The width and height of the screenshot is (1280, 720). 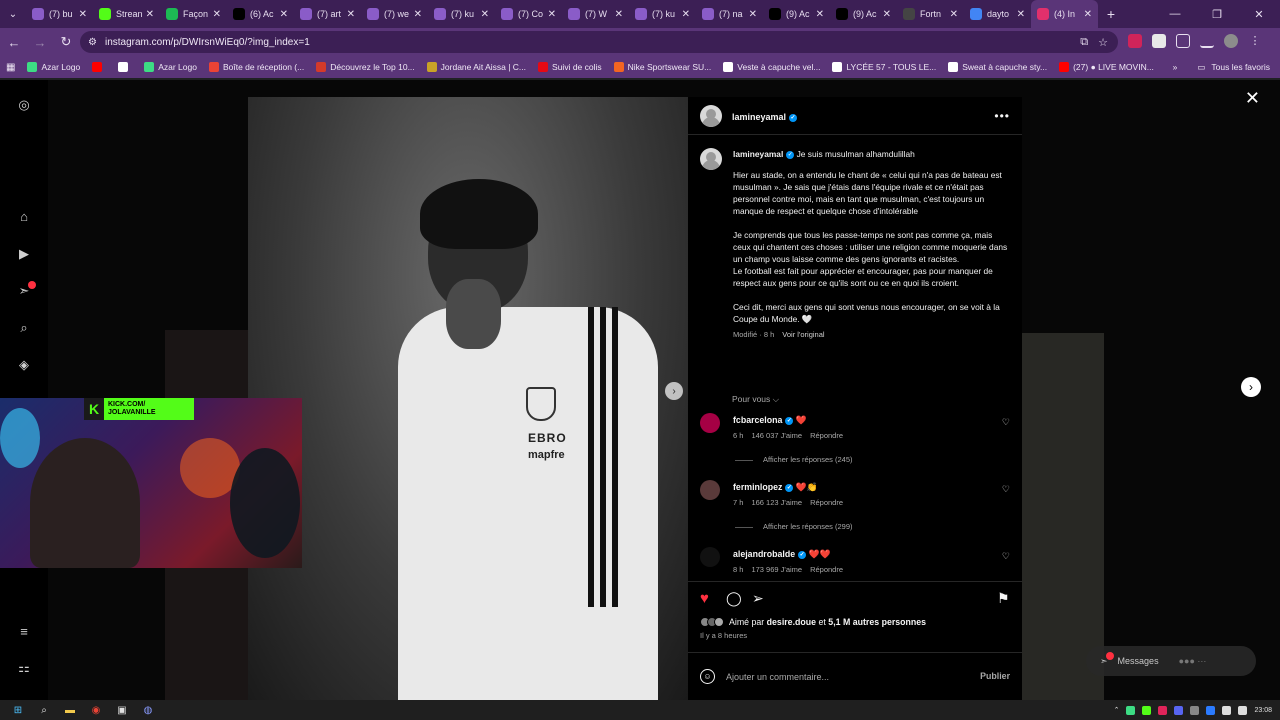 I want to click on instagram-logo-icon: ◎, so click(x=24, y=105).